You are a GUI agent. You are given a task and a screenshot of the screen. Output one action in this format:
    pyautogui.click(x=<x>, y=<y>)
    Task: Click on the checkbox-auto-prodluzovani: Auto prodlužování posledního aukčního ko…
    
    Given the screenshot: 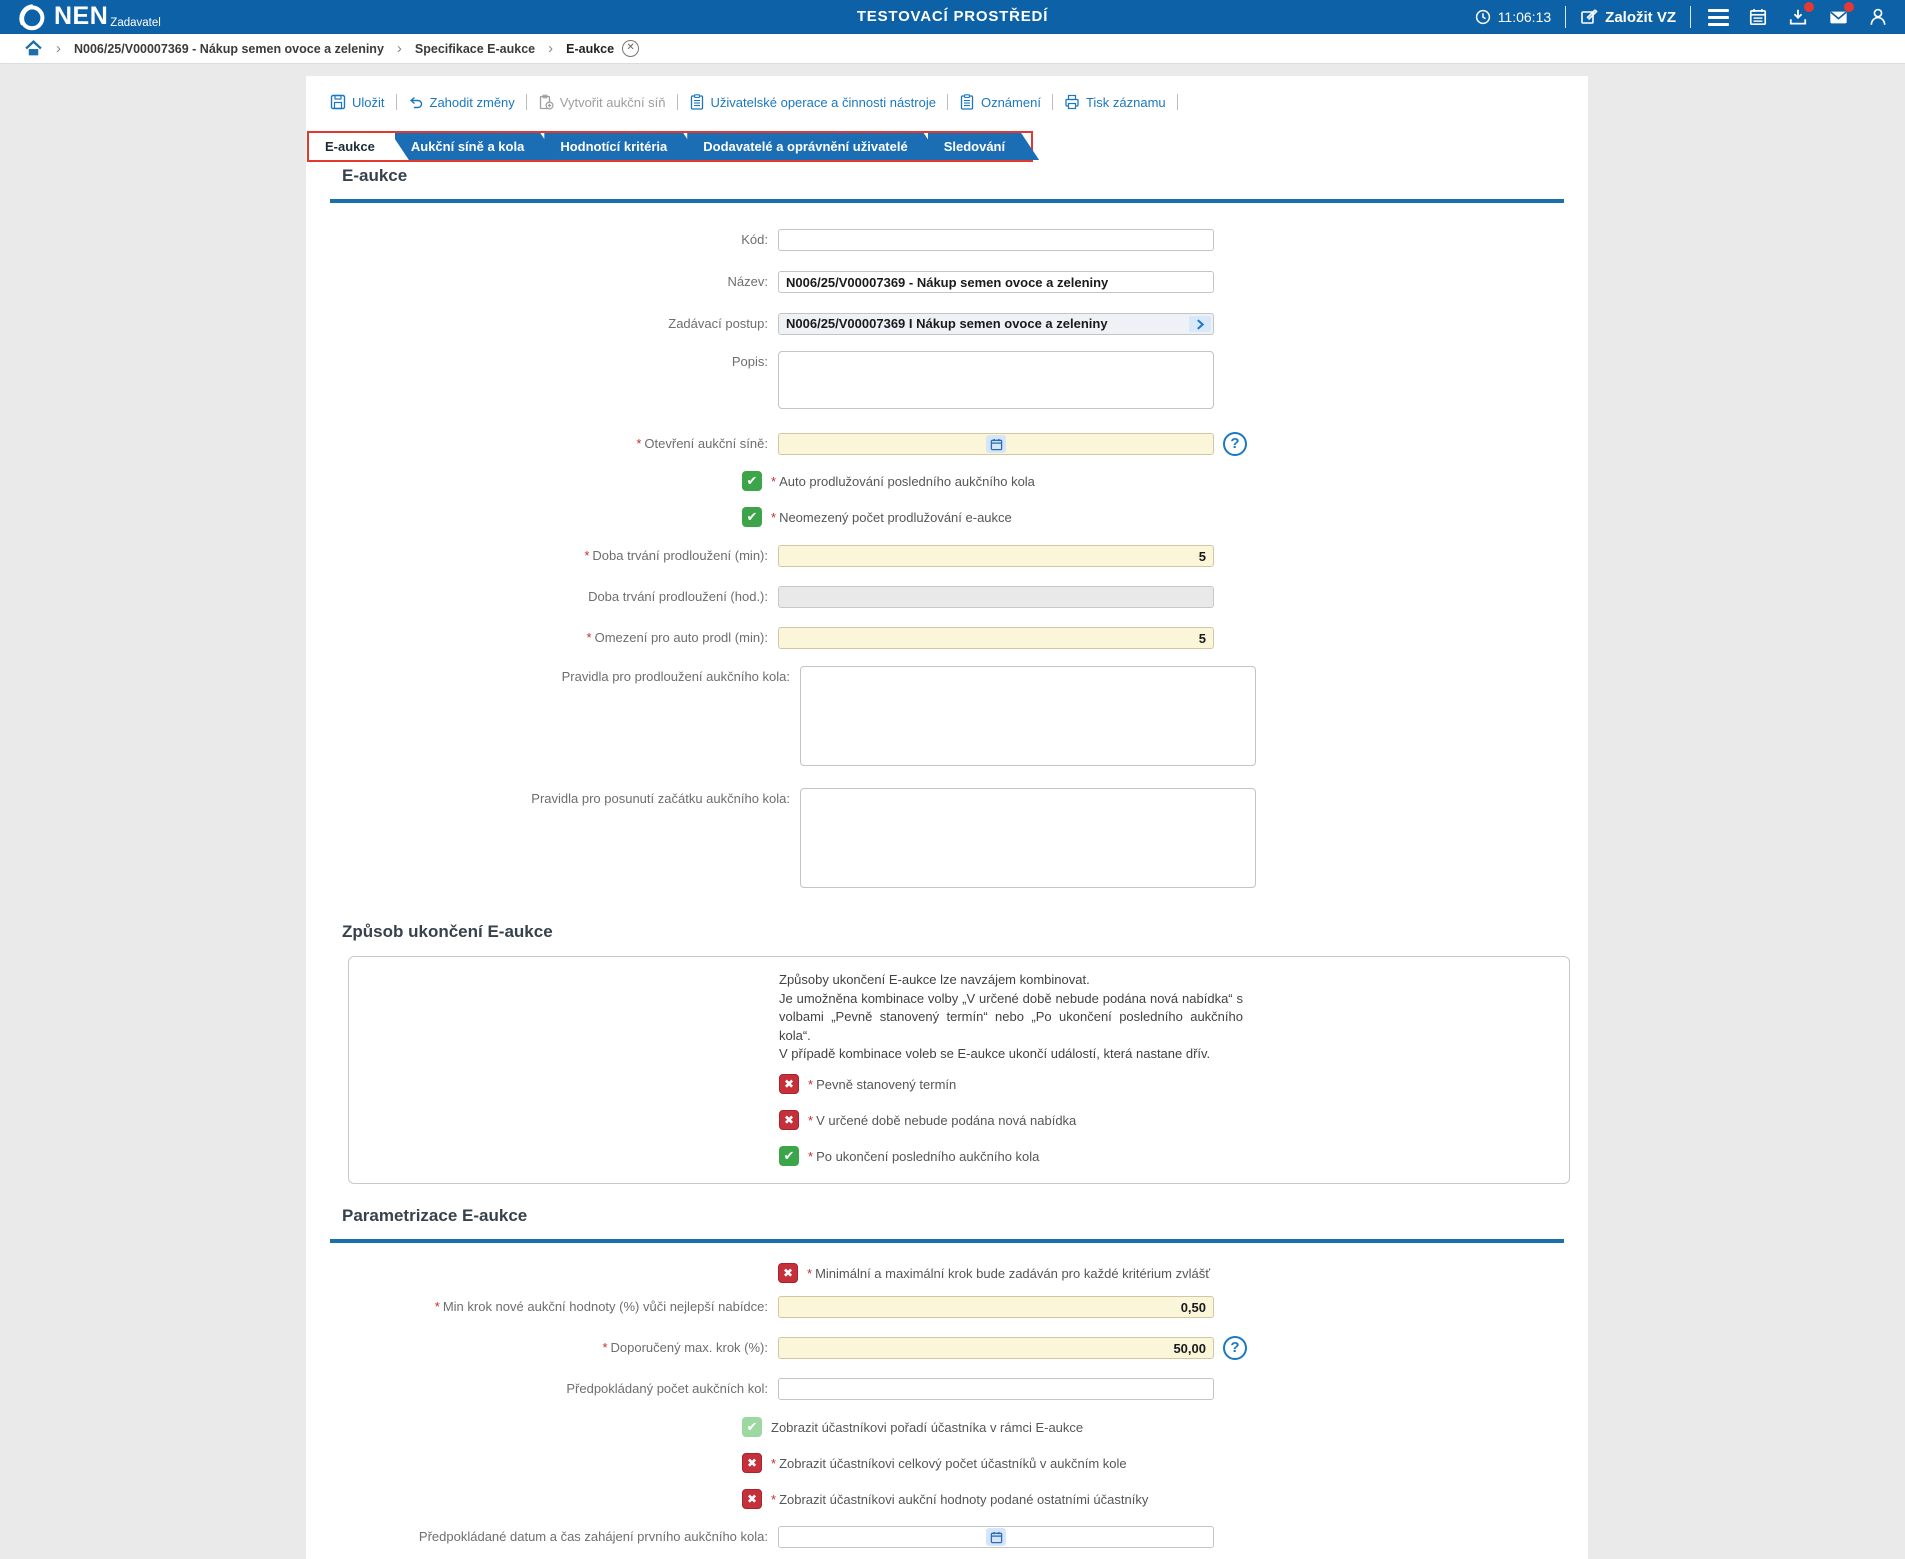 What is the action you would take?
    pyautogui.click(x=888, y=481)
    